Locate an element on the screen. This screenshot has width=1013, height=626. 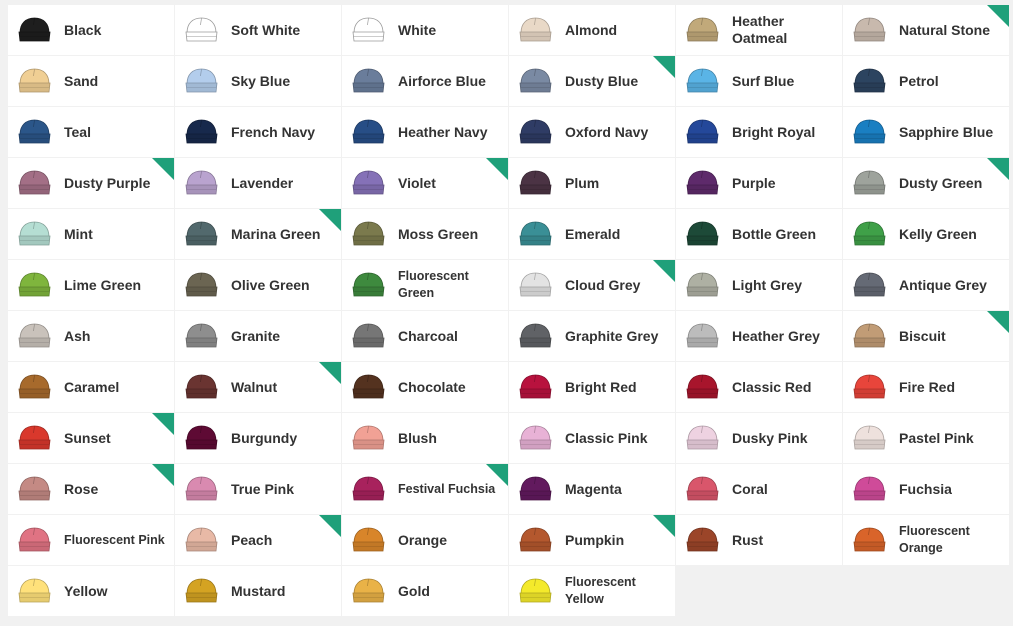
swatch-white: White is located at coordinates (425, 30).